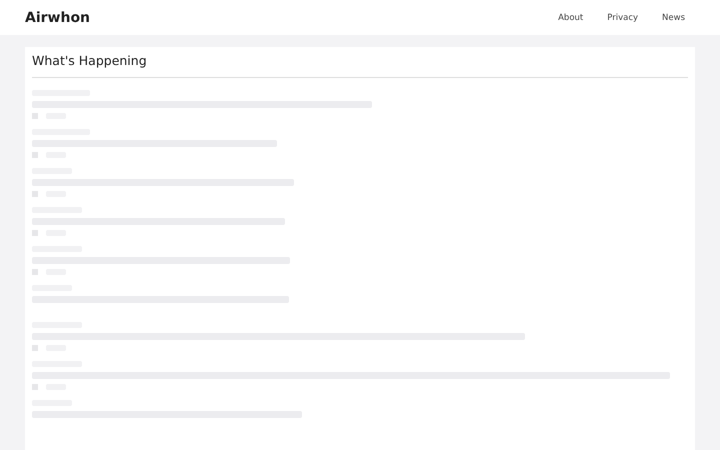 The width and height of the screenshot is (720, 450). What do you see at coordinates (57, 18) in the screenshot?
I see `site-logo: Airwhon` at bounding box center [57, 18].